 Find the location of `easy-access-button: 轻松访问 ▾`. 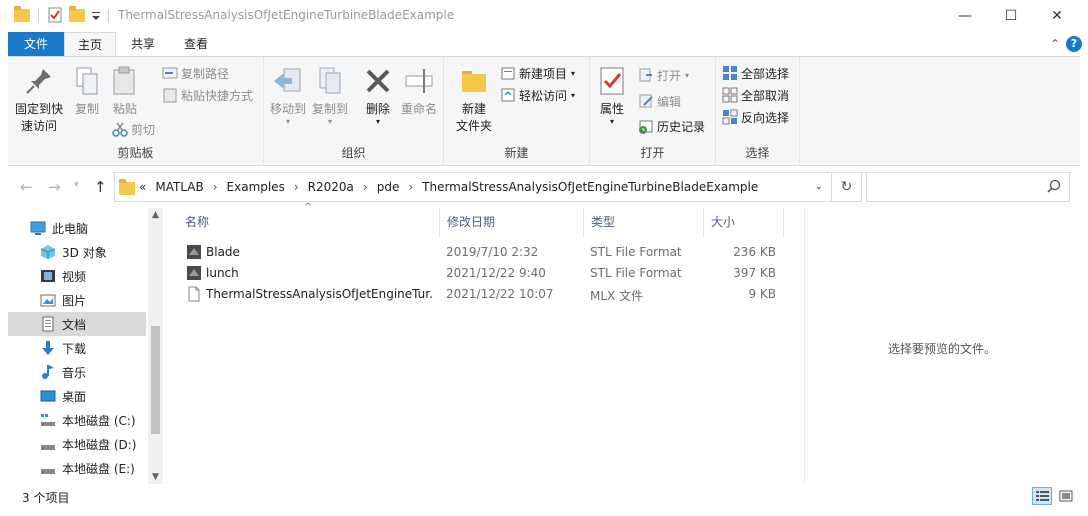

easy-access-button: 轻松访问 ▾ is located at coordinates (537, 95).